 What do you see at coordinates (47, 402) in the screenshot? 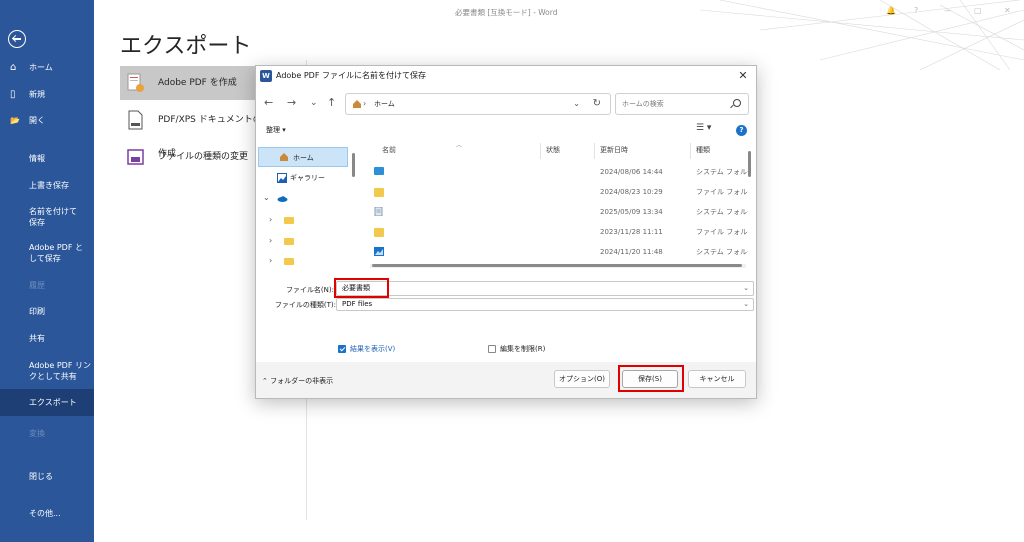
I see `sidebar-item-export: エクスポート` at bounding box center [47, 402].